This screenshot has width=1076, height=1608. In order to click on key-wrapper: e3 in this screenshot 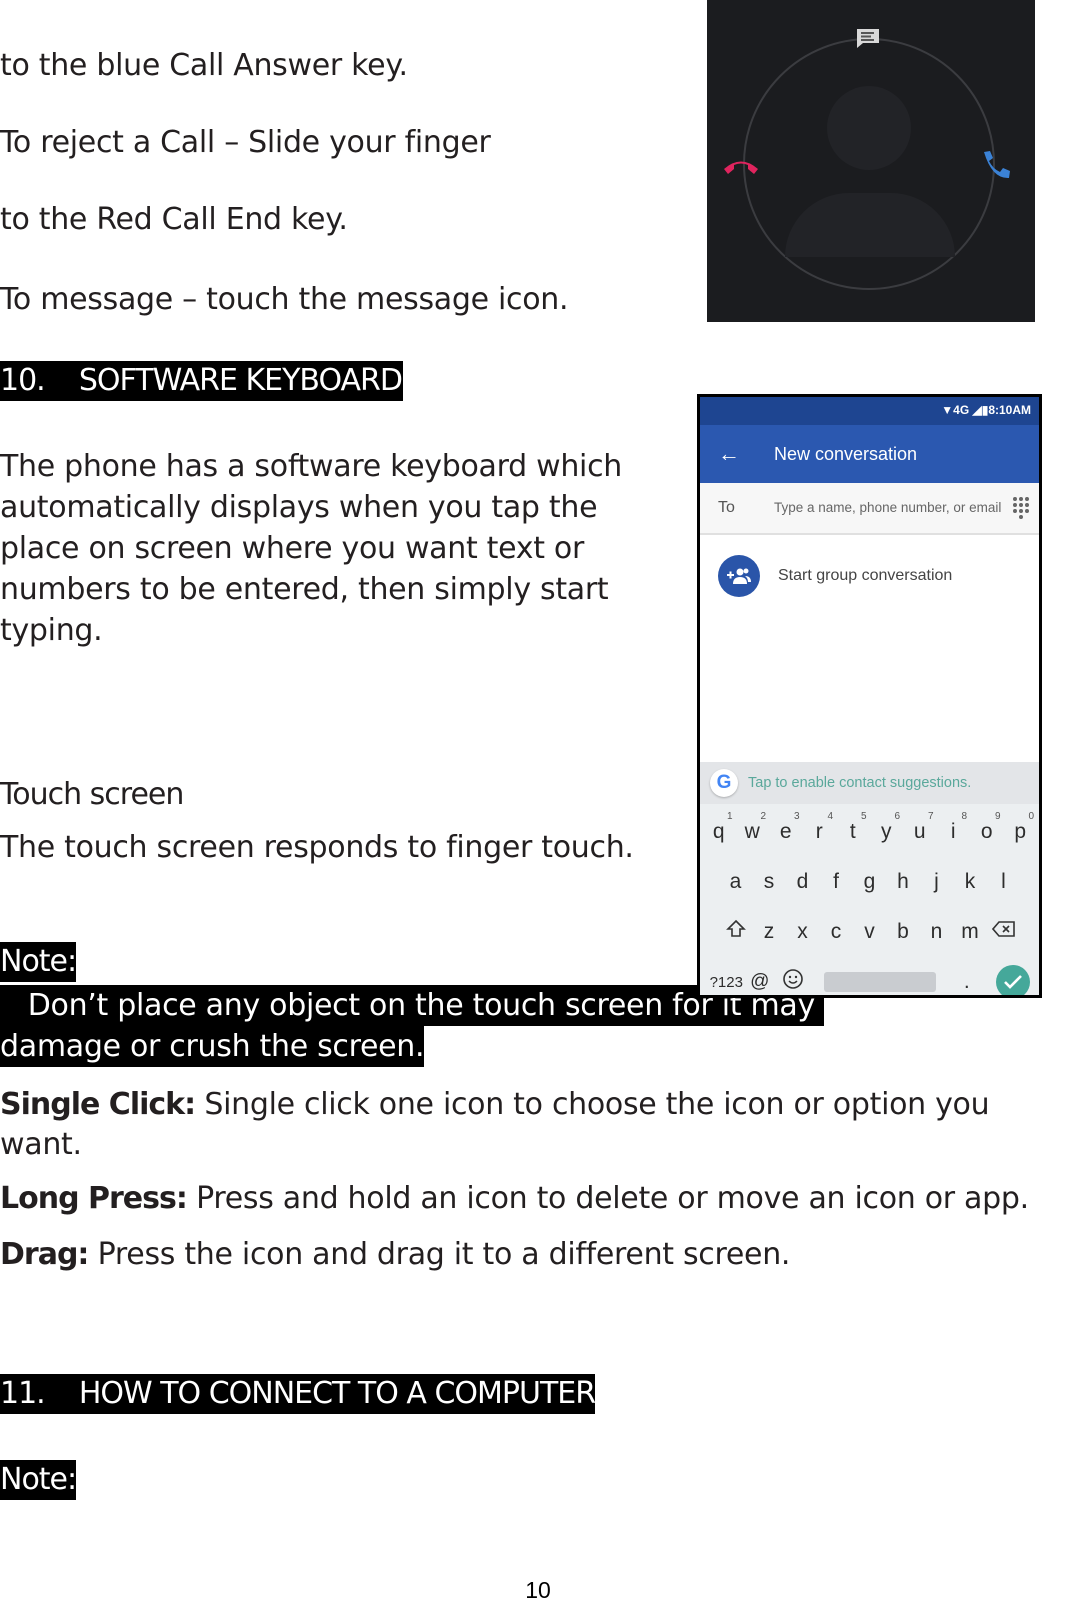, I will do `click(786, 827)`.